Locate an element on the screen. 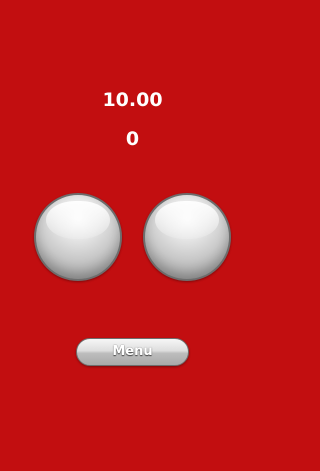  score-display: 0 is located at coordinates (132, 139).